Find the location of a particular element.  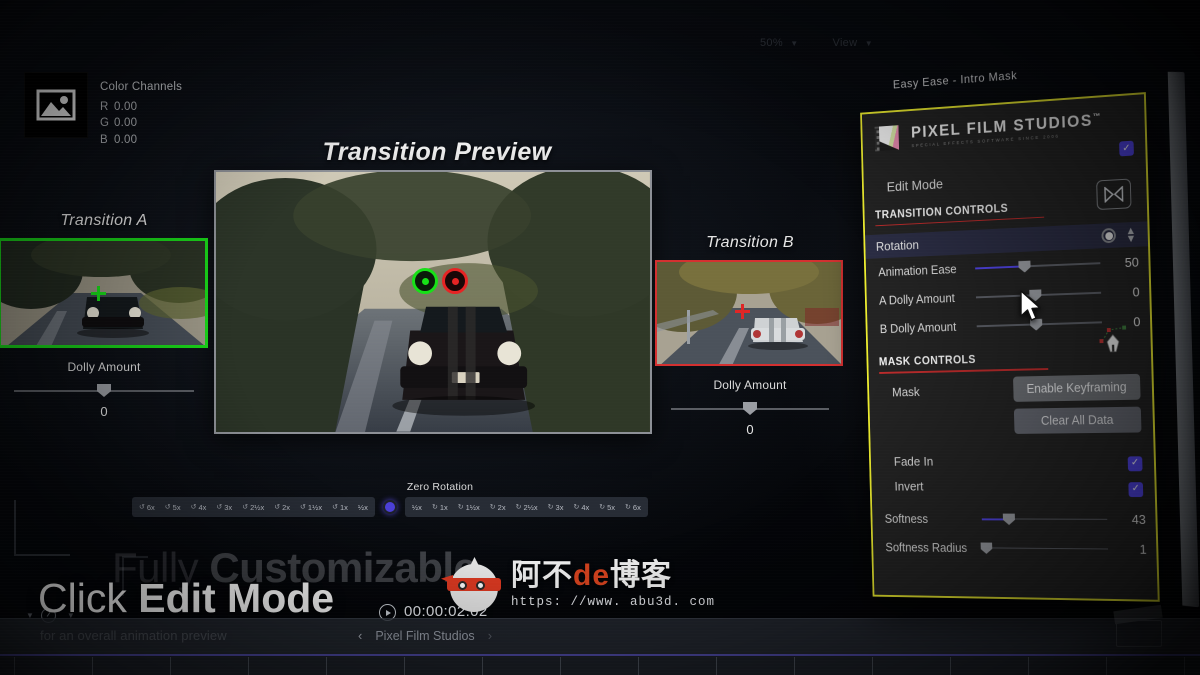

edit-mode-checkbox: ✓ is located at coordinates (1126, 148).